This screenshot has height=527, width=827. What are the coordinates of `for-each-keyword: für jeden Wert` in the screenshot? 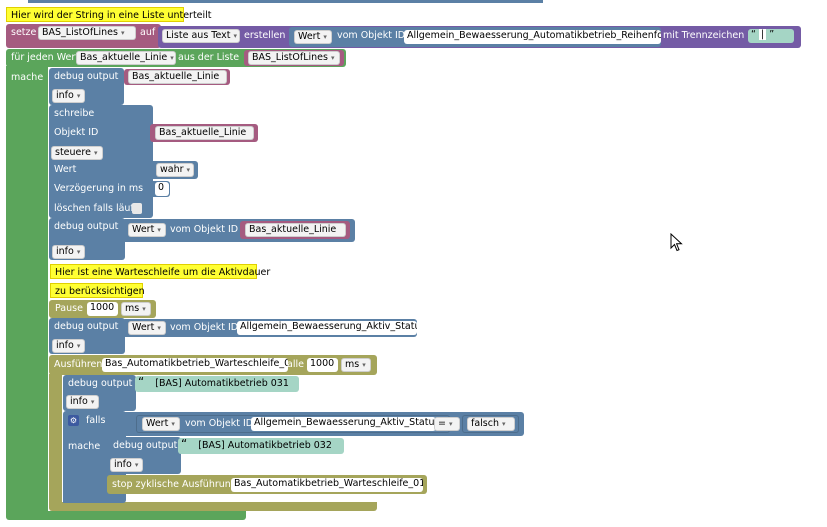 It's located at (45, 57).